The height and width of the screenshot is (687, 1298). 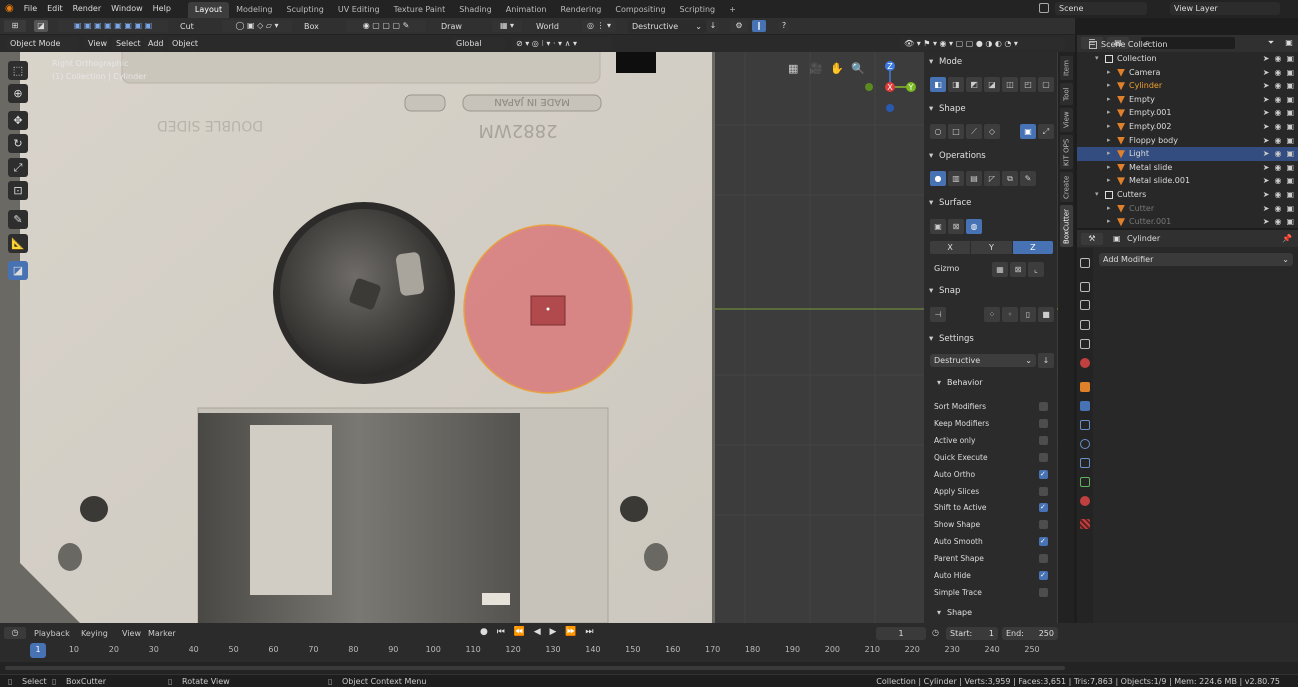 What do you see at coordinates (535, 668) in the screenshot?
I see `timeline-scrollbar` at bounding box center [535, 668].